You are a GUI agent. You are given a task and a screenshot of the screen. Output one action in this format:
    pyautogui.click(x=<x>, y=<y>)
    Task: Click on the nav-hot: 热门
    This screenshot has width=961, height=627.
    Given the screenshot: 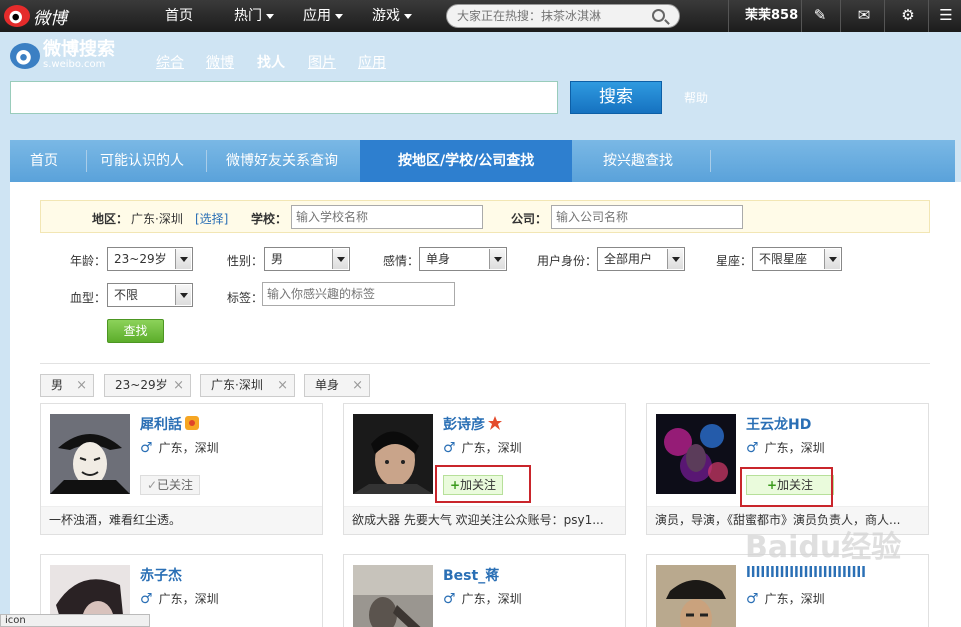 What is the action you would take?
    pyautogui.click(x=254, y=16)
    